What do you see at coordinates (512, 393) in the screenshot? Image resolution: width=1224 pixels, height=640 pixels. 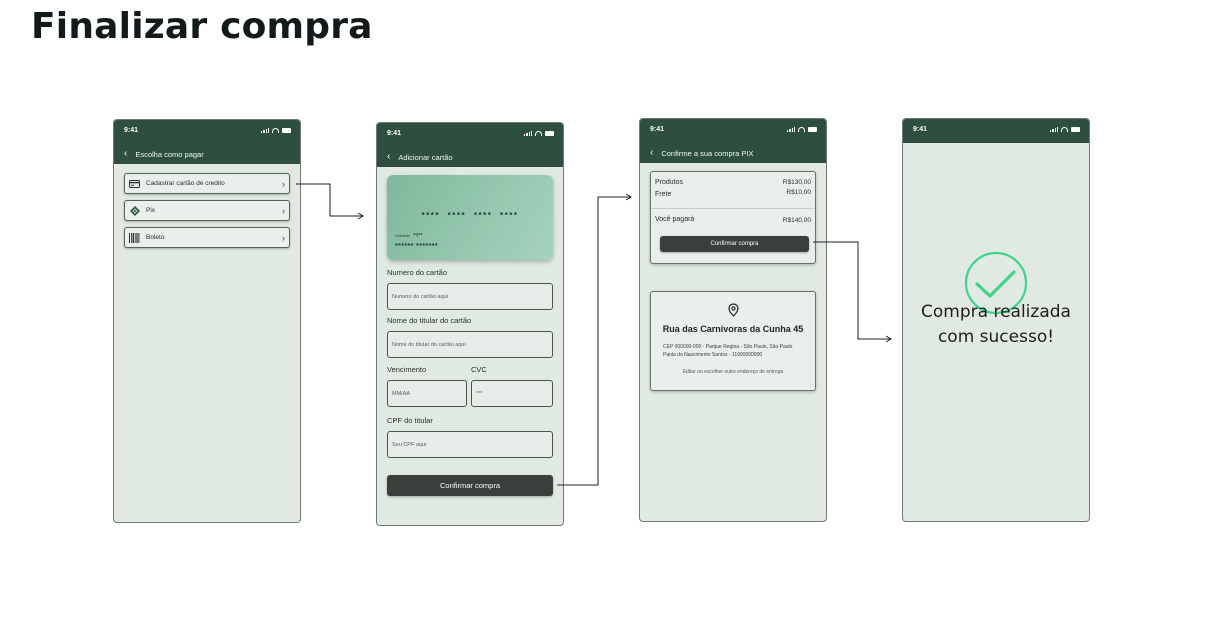 I see `cvc-input: ***` at bounding box center [512, 393].